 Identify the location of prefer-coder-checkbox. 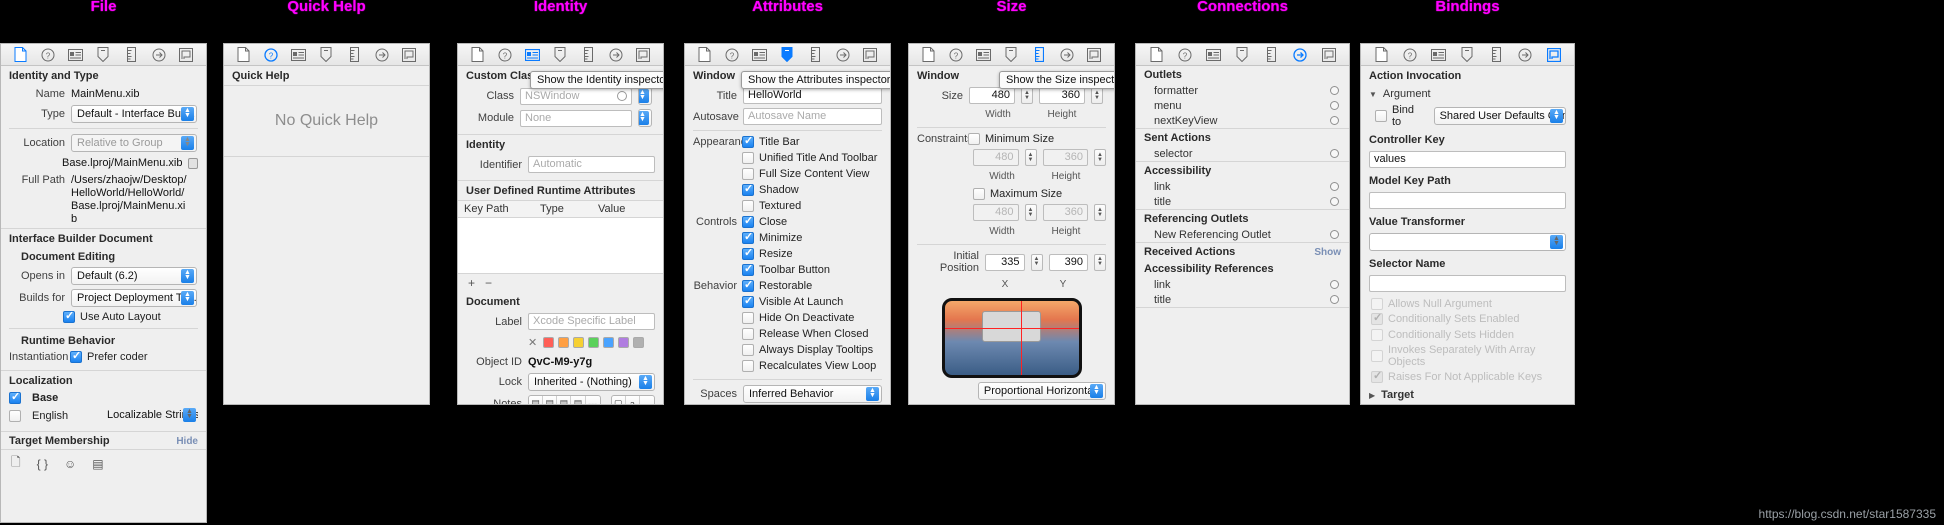
(76, 356).